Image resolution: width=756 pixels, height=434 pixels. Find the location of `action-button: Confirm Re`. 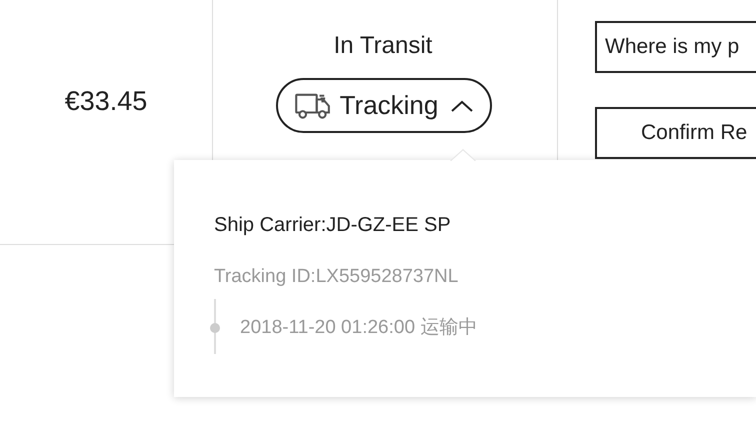

action-button: Confirm Re is located at coordinates (675, 133).